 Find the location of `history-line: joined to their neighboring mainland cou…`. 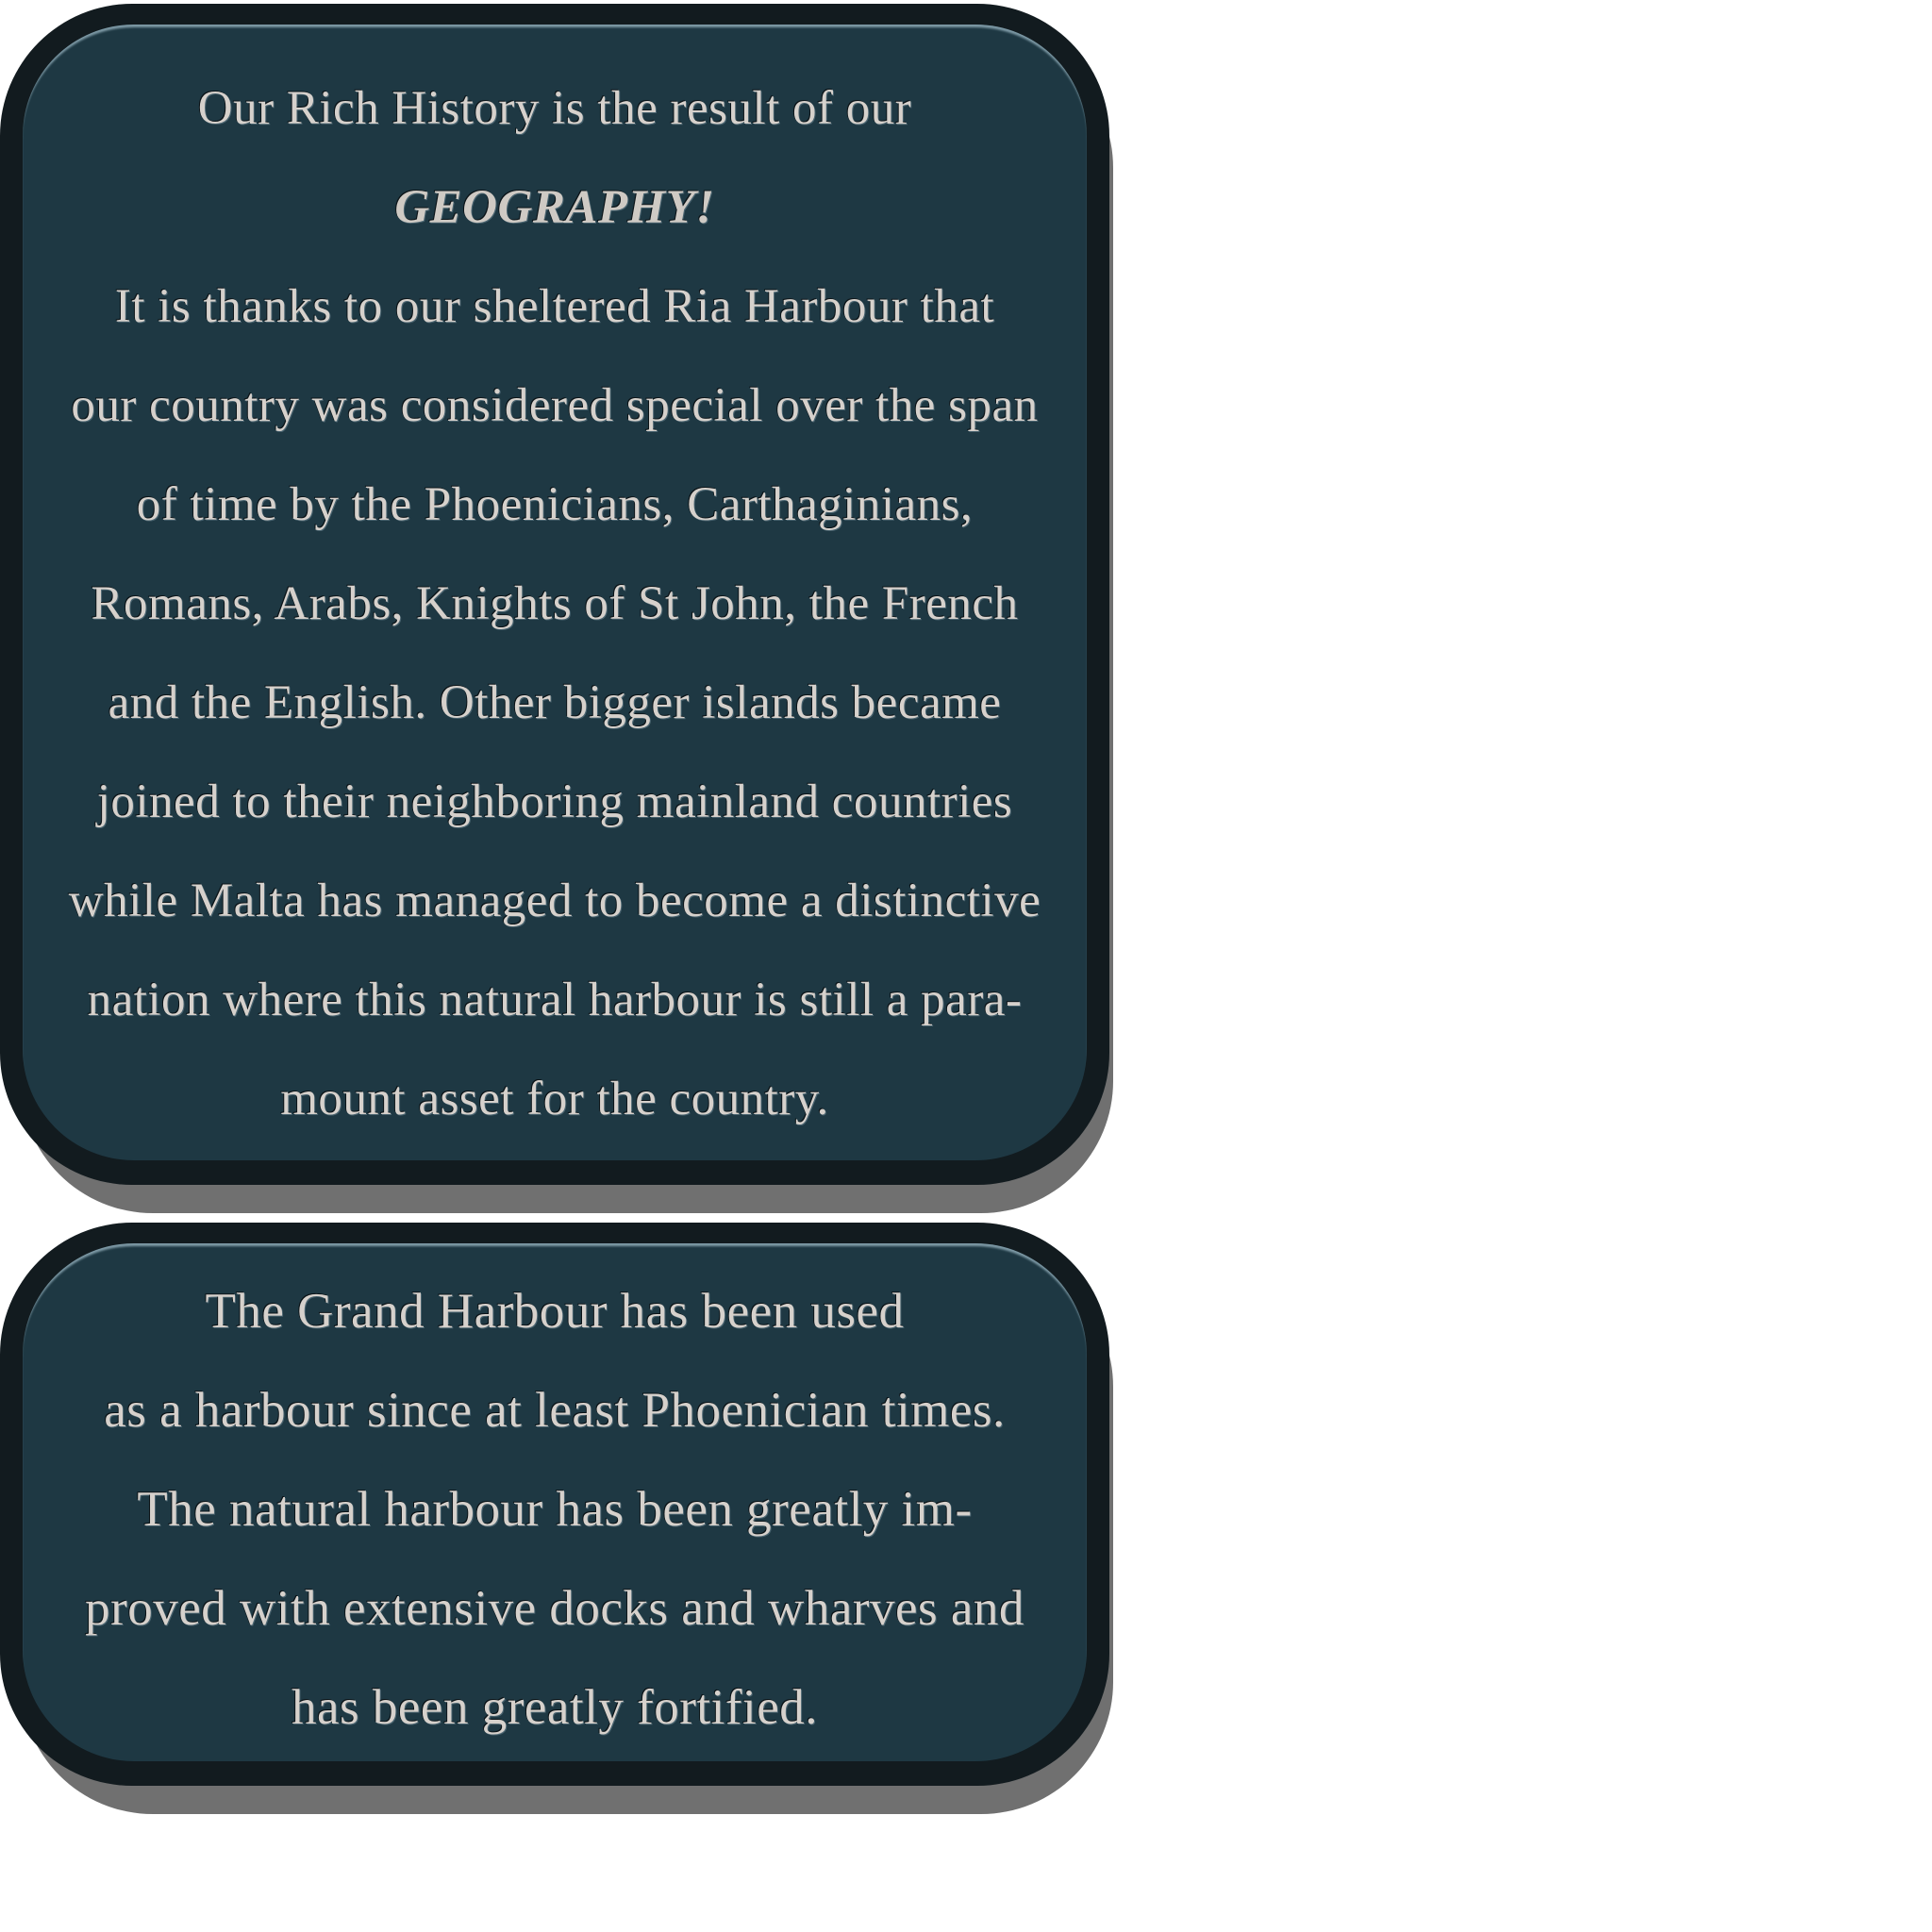

history-line: joined to their neighboring mainland cou… is located at coordinates (555, 801).